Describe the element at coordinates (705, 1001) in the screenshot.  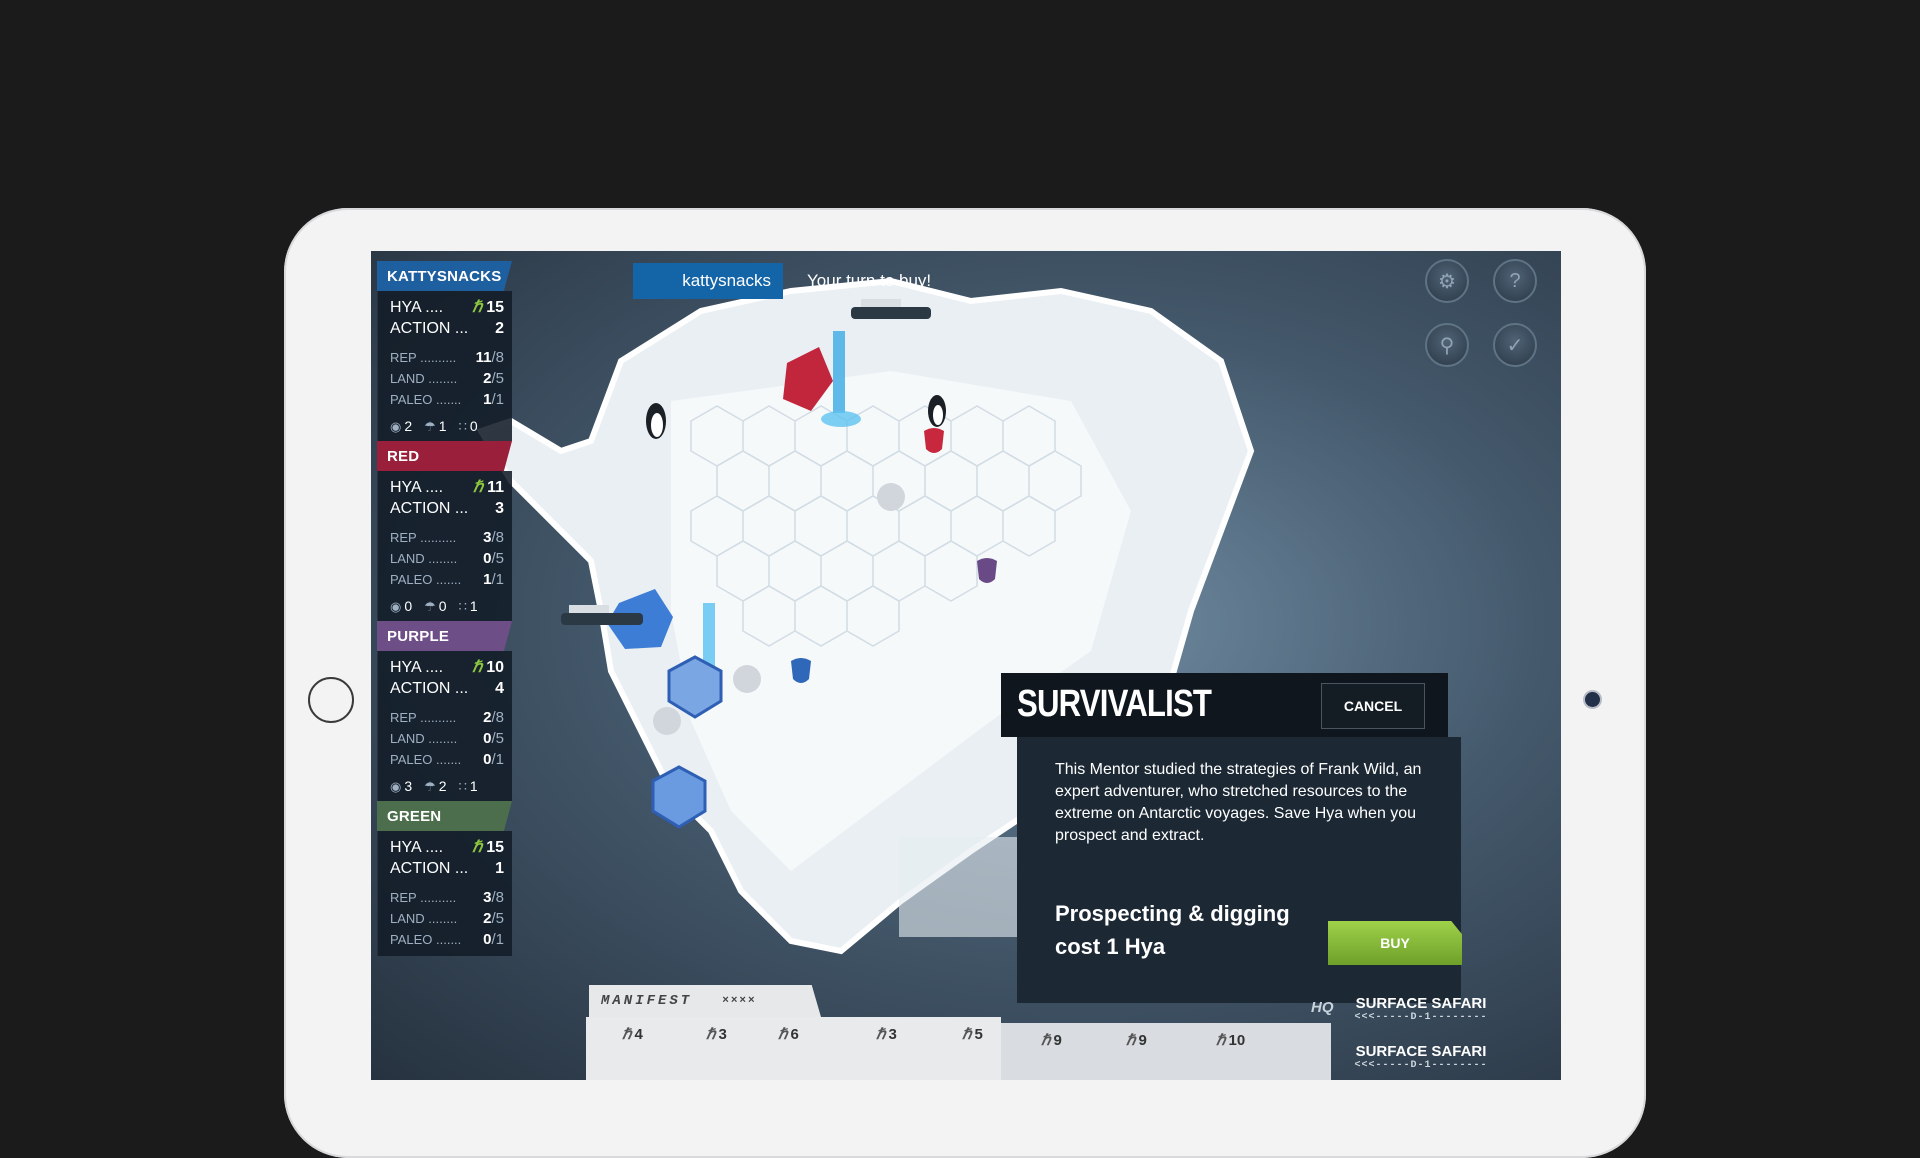
I see `manifest-tab: MANIFEST ××××` at that location.